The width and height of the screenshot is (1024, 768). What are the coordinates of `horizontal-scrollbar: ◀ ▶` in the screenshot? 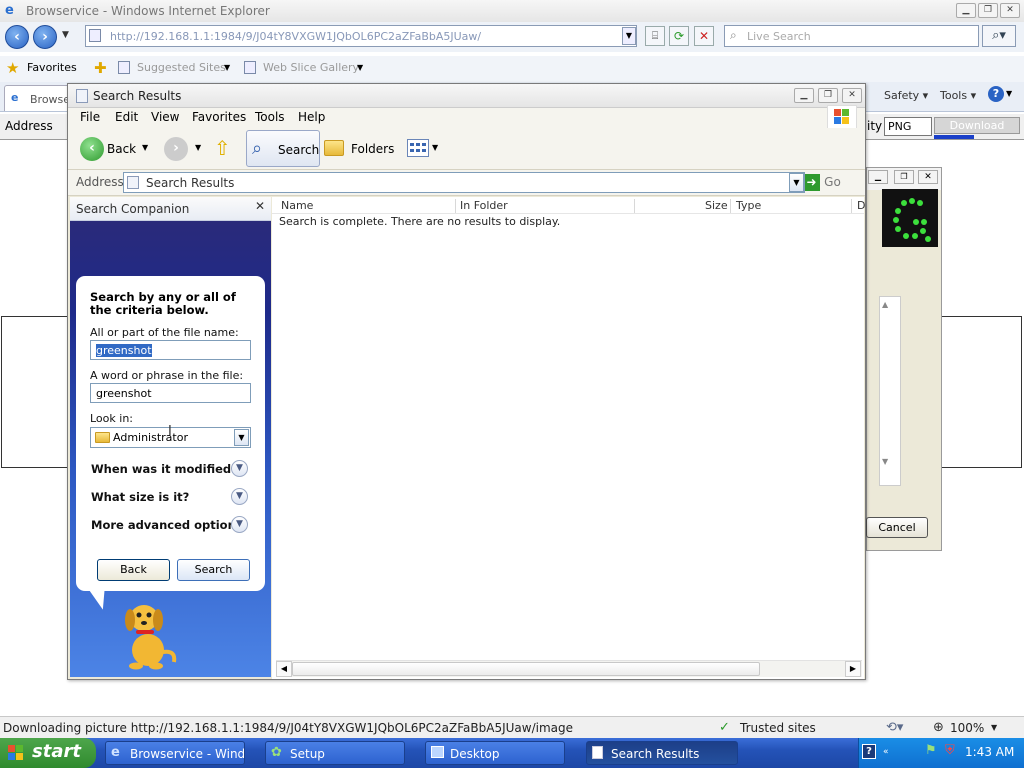 It's located at (569, 668).